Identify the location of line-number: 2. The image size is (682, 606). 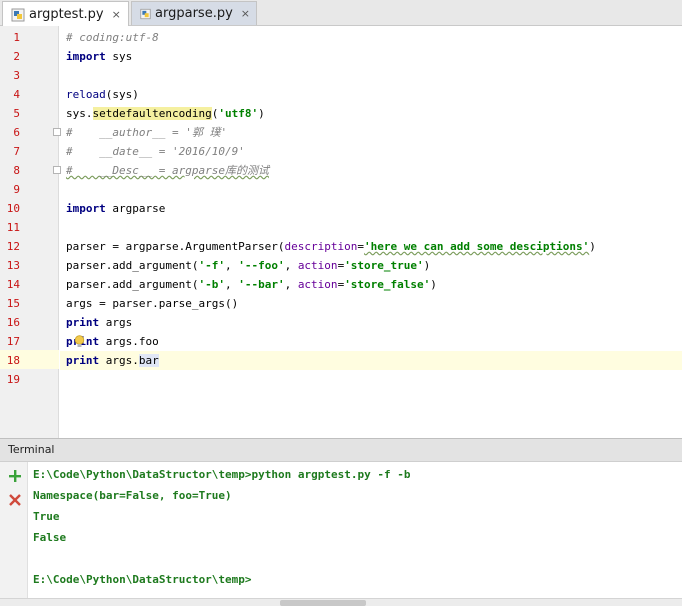
(16, 56).